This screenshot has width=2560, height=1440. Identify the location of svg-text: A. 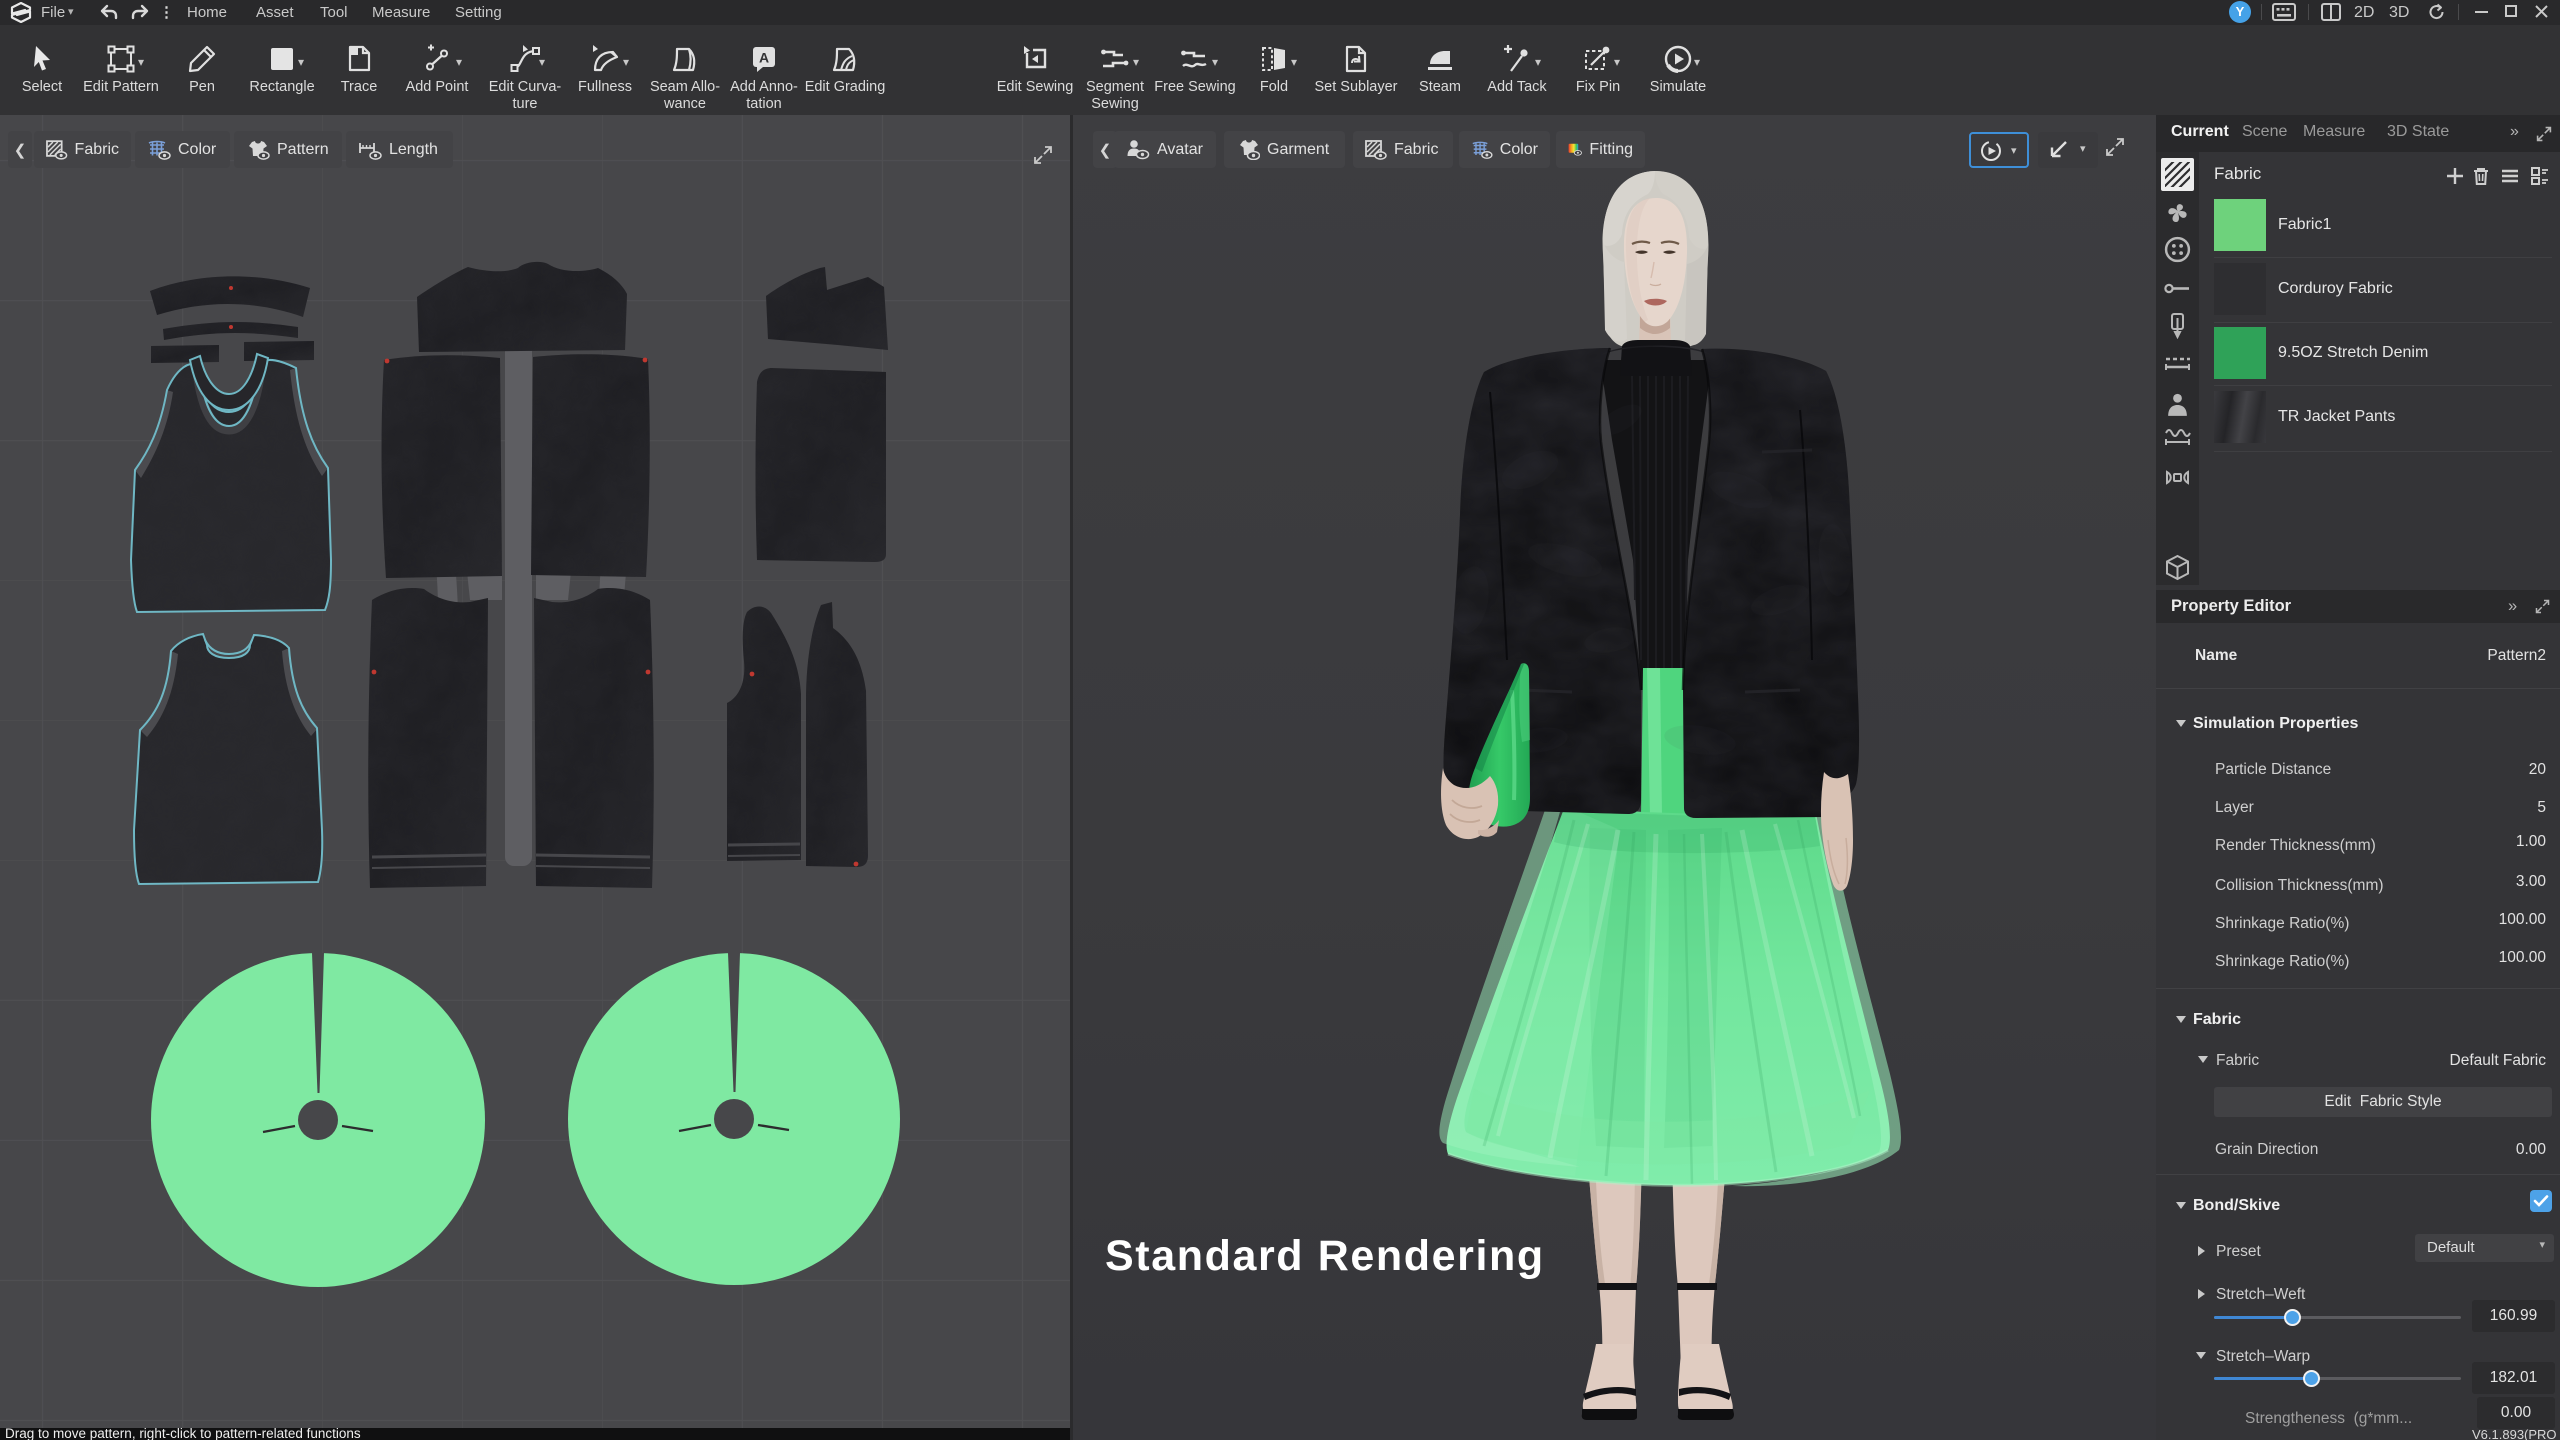
(764, 58).